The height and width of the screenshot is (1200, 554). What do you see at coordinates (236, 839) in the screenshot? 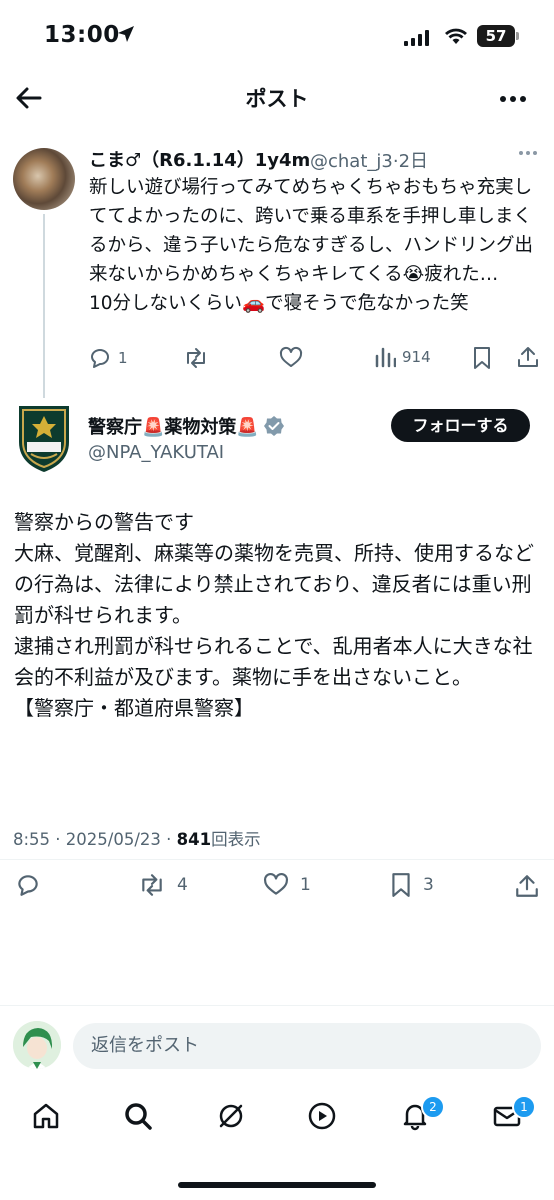
I see `post-view-label: 回表示` at bounding box center [236, 839].